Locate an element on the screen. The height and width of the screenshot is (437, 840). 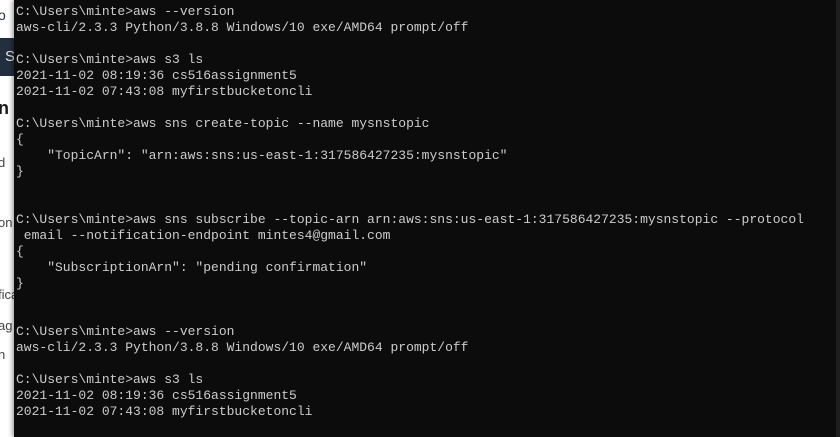
background-nav-band: S is located at coordinates (7, 57).